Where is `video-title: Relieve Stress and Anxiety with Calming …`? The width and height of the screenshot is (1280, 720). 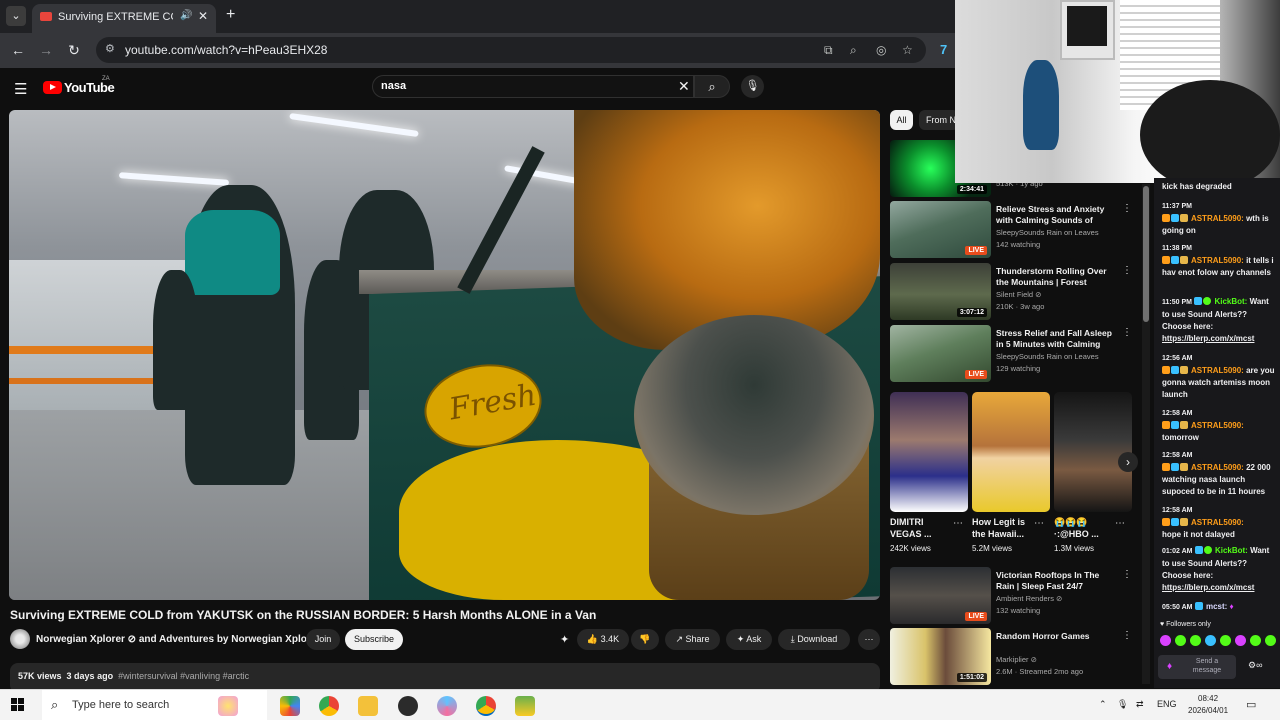
video-title: Relieve Stress and Anxiety with Calming … is located at coordinates (1058, 215).